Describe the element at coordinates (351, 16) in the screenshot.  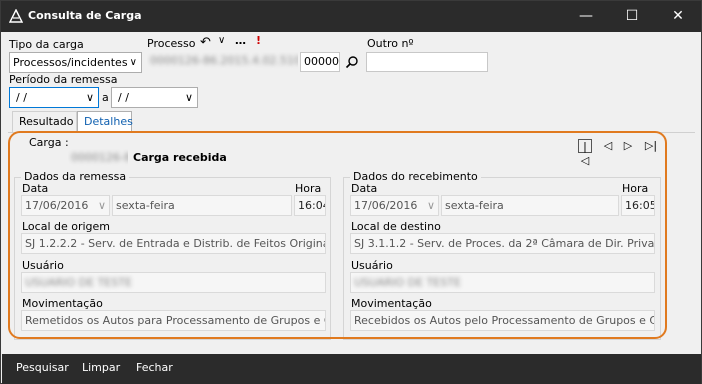
I see `title-bar: Consulta de Carga — ☐ ✕` at that location.